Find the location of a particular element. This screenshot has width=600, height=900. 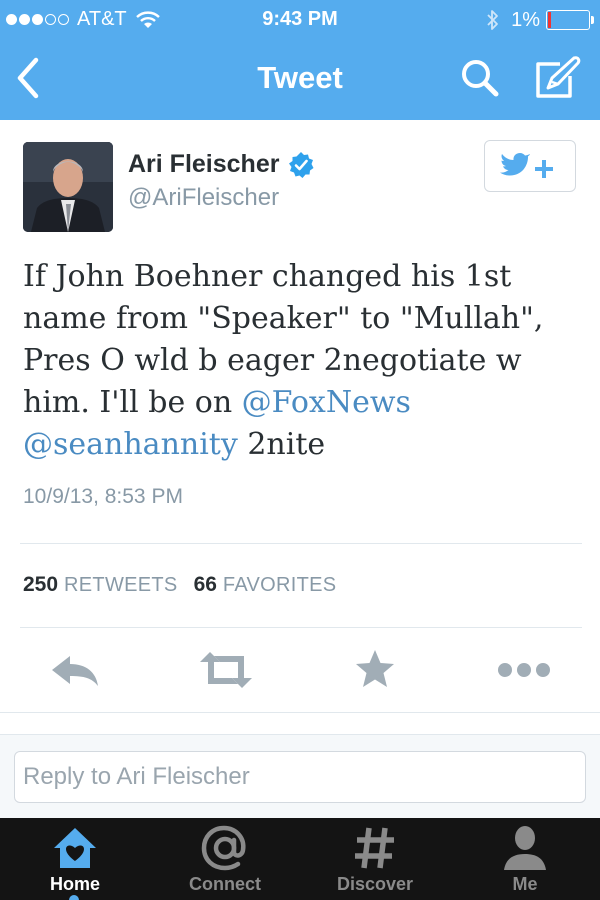

mention-foxnews: @FoxNews is located at coordinates (326, 402).